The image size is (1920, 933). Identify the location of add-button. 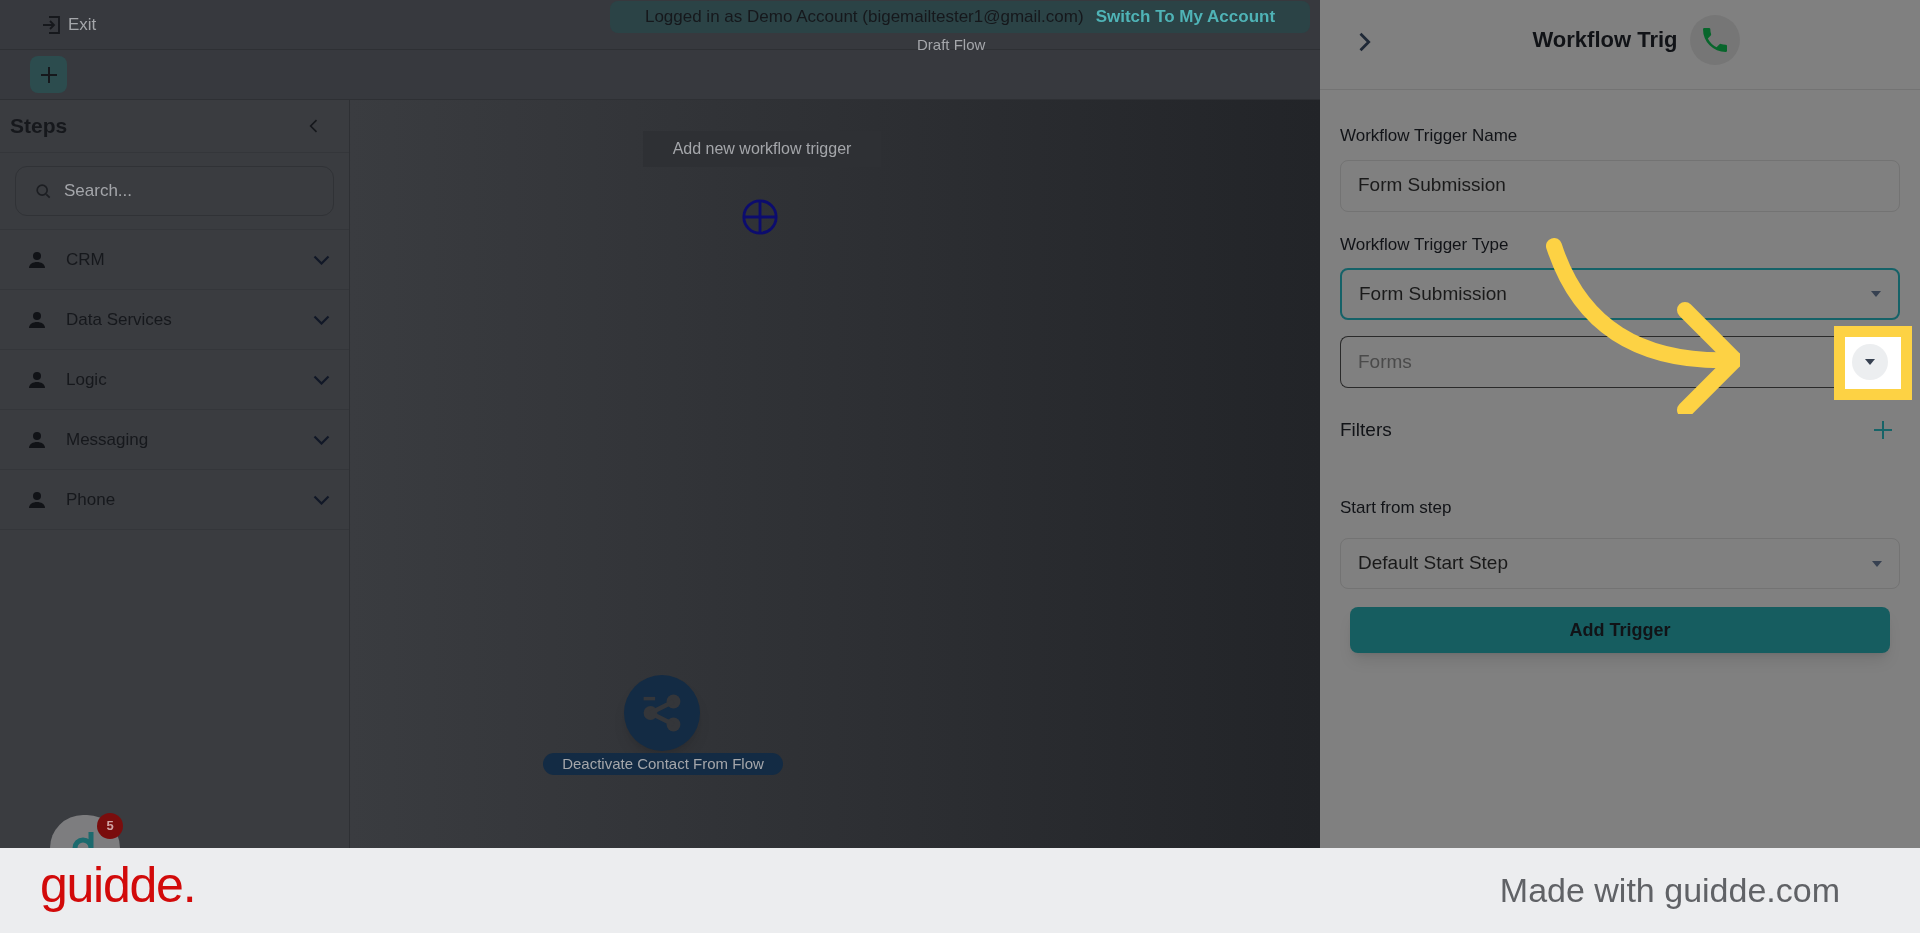
(48, 74).